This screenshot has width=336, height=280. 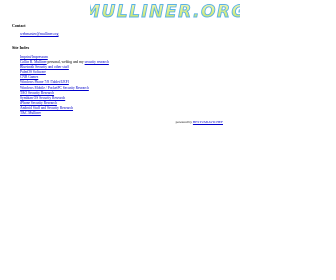 I want to click on powered-by-label: powered by, so click(x=184, y=122).